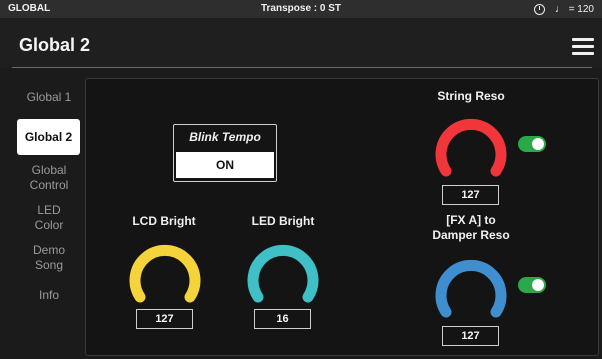 Image resolution: width=602 pixels, height=359 pixels. I want to click on led-bright-knob, so click(283, 268).